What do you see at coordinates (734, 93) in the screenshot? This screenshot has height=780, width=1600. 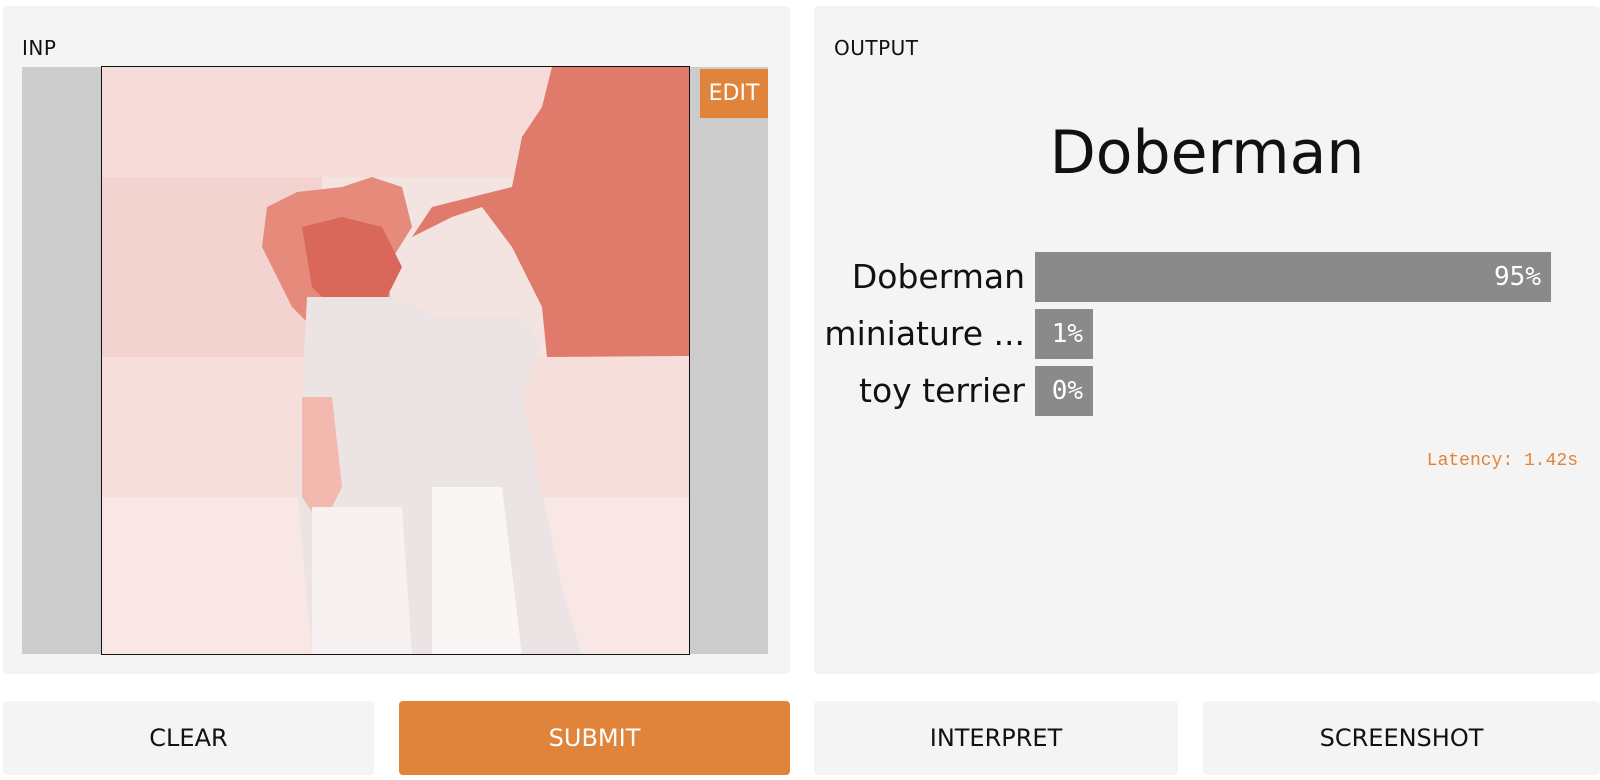 I see `edit-button: EDIT` at bounding box center [734, 93].